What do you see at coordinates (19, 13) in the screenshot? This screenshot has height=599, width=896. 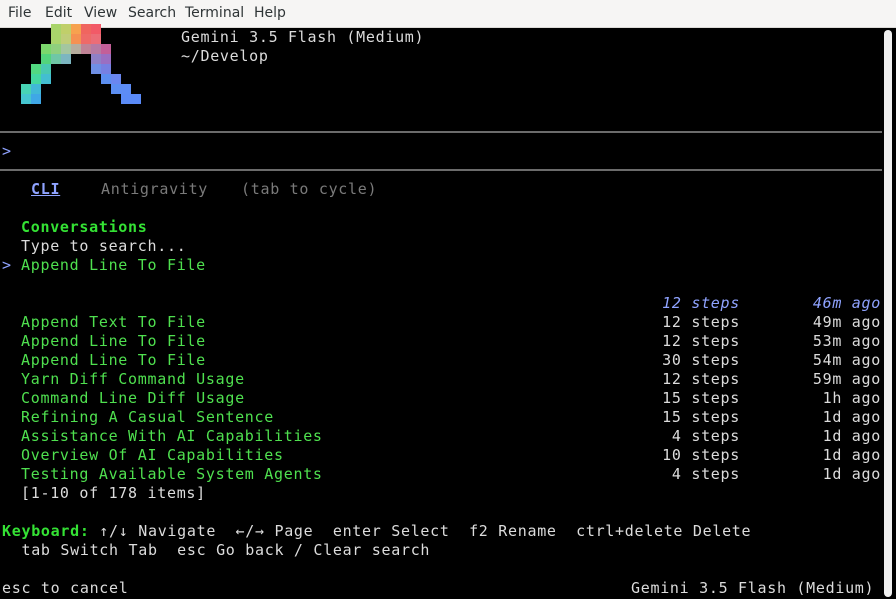 I see `menu-file: File` at bounding box center [19, 13].